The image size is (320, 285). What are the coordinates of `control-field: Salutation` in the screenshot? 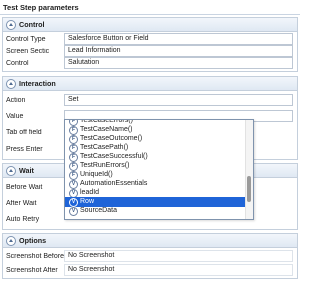 It's located at (178, 63).